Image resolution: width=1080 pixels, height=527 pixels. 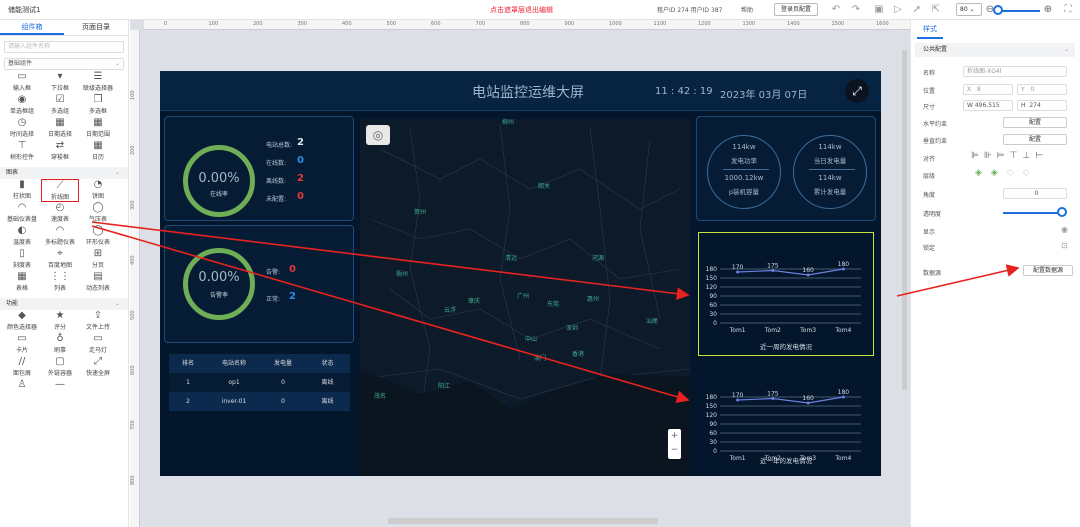 What do you see at coordinates (259, 382) in the screenshot?
I see `table-row: 1 op1 0 离线` at bounding box center [259, 382].